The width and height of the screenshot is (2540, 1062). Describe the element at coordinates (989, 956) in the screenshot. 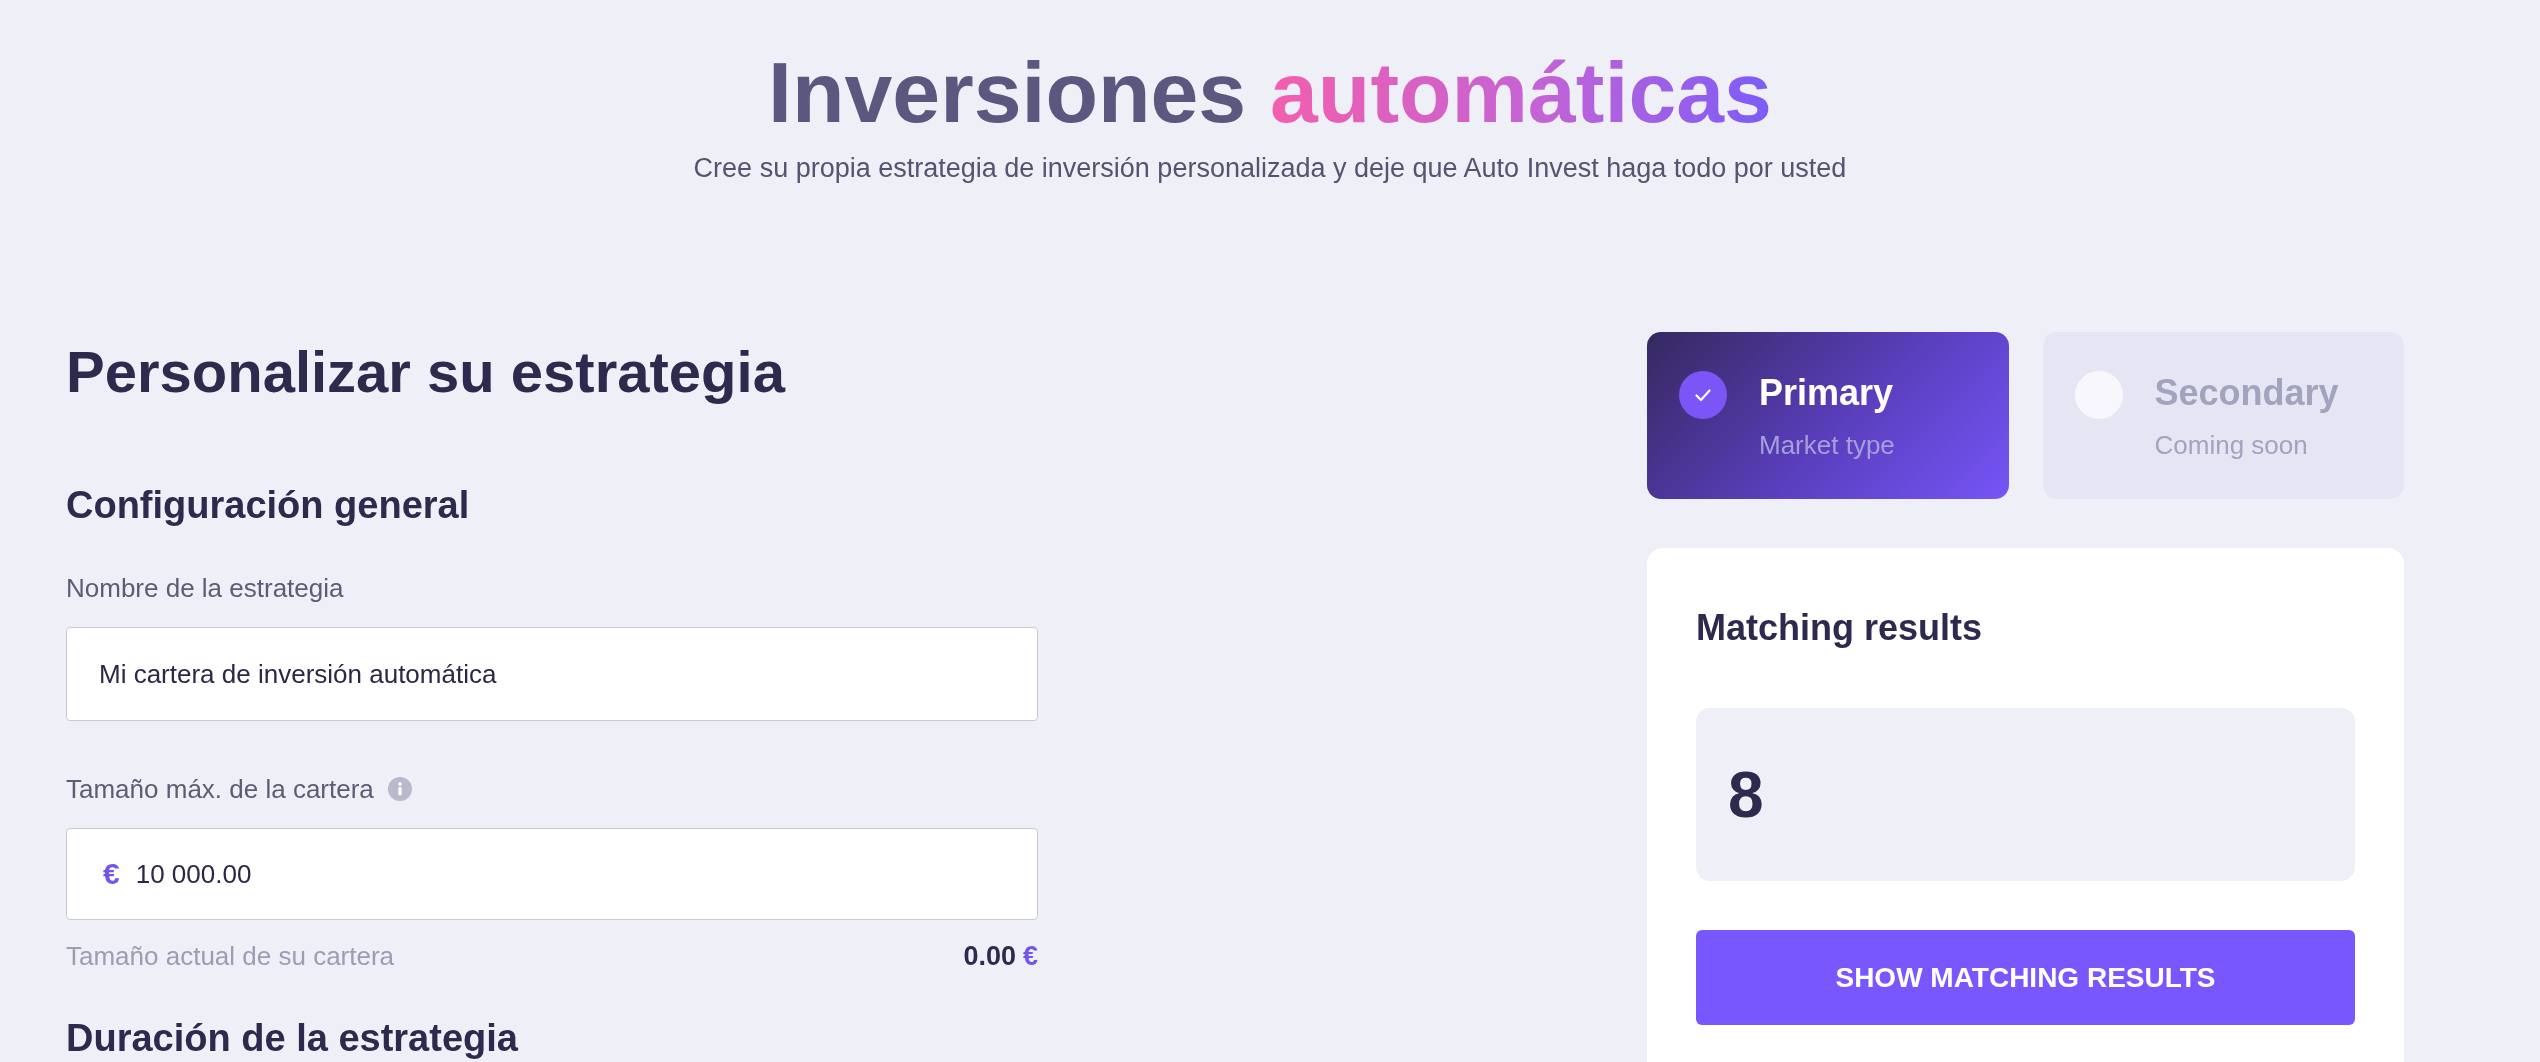

I see `current-size-value: 0.00` at that location.